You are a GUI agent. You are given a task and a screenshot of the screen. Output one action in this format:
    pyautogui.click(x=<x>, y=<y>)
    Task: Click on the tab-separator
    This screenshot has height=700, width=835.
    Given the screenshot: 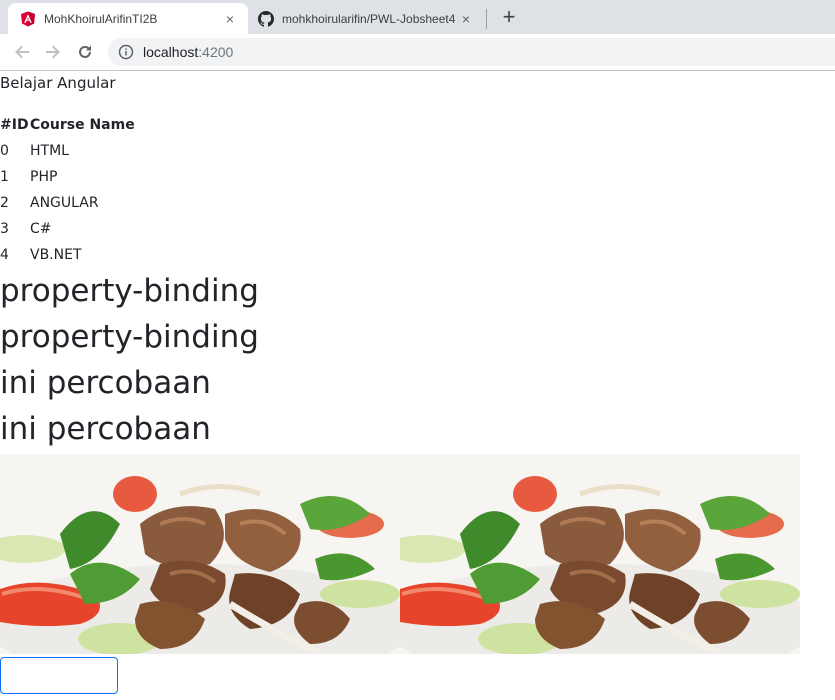 What is the action you would take?
    pyautogui.click(x=486, y=19)
    